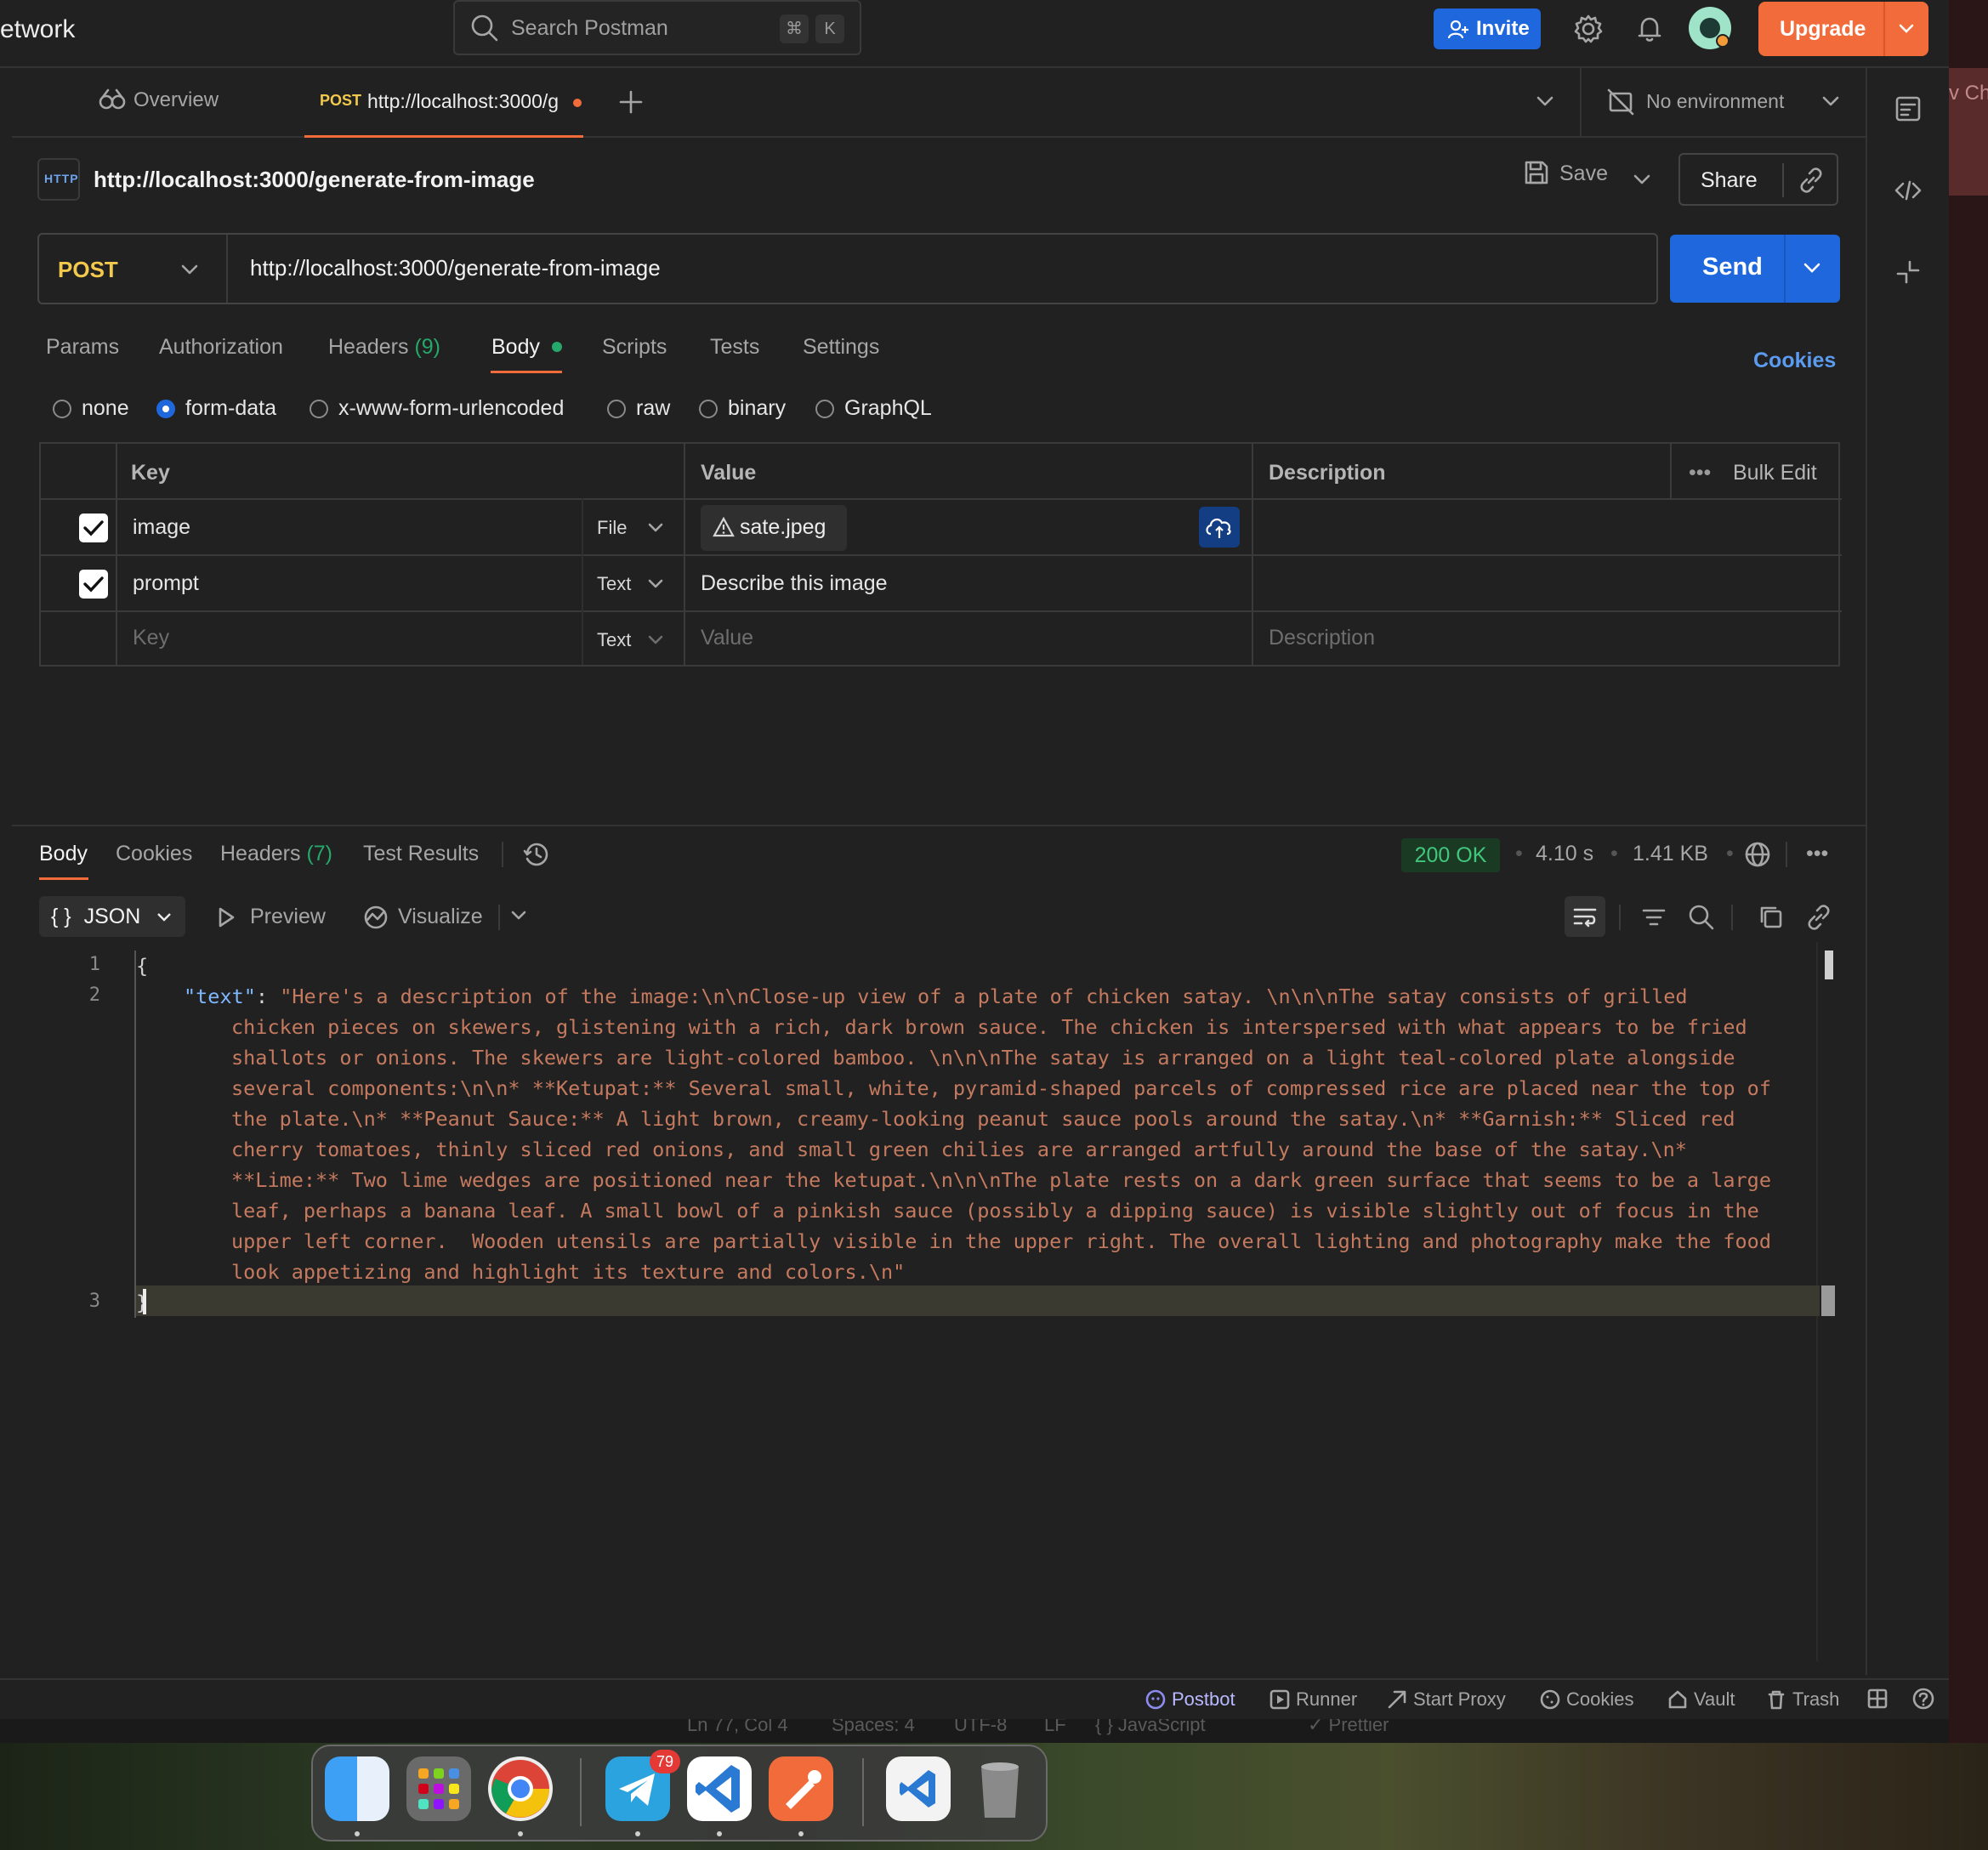  What do you see at coordinates (422, 917) in the screenshot?
I see `visualize-button: Visualize` at bounding box center [422, 917].